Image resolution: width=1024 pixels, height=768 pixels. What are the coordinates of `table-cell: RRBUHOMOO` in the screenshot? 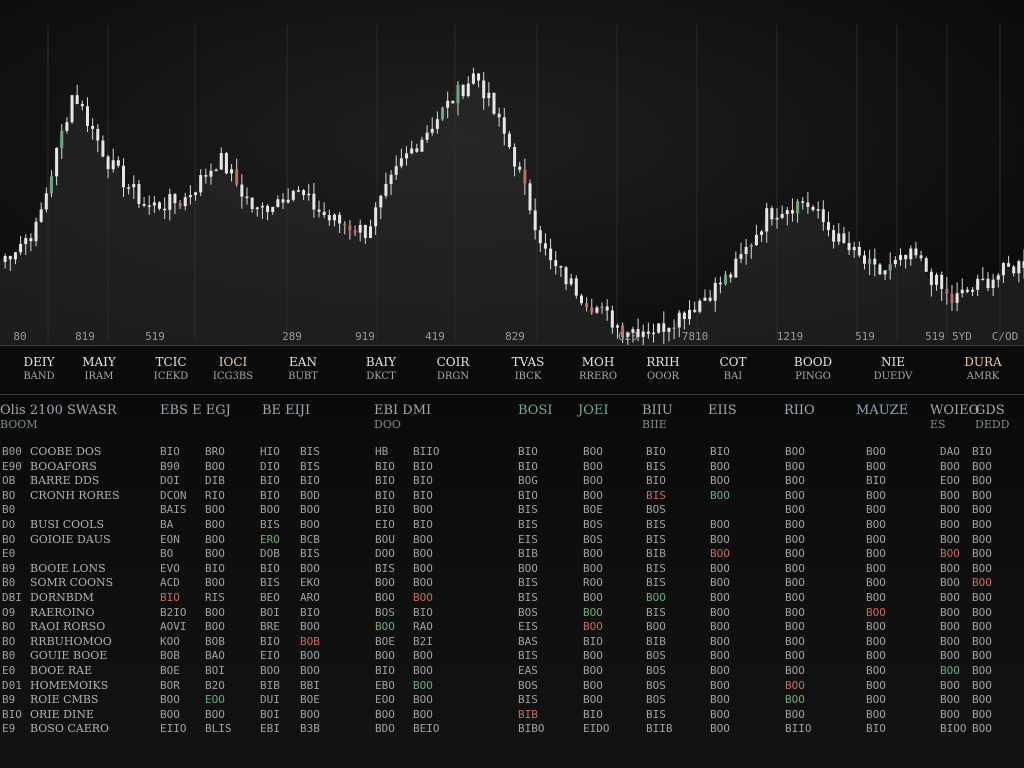 It's located at (75, 642).